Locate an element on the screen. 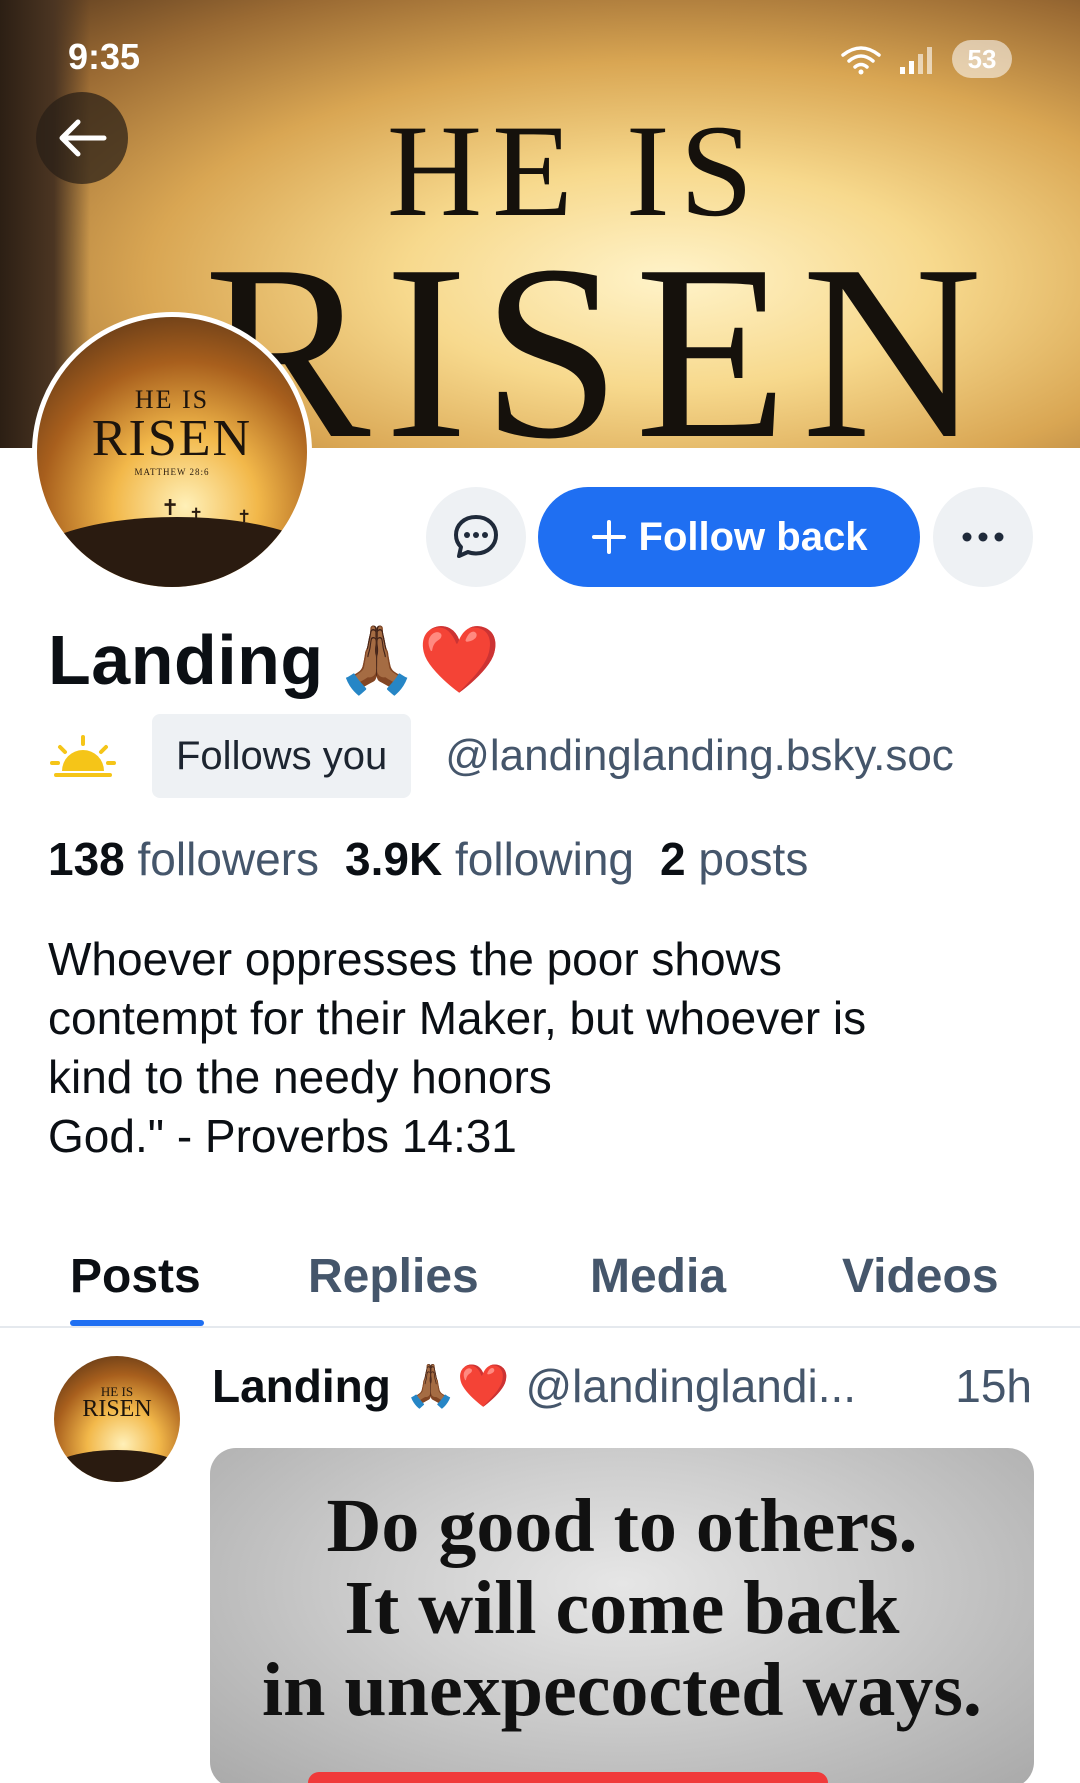 This screenshot has width=1080, height=1783. post-image-text-line1: Do good to others. is located at coordinates (622, 1526).